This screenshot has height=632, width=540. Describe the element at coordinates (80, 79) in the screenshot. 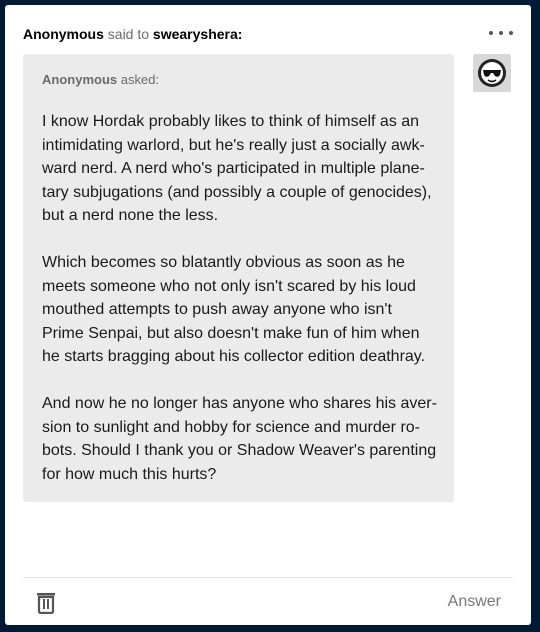

I see `asker-name: Anonymous` at that location.